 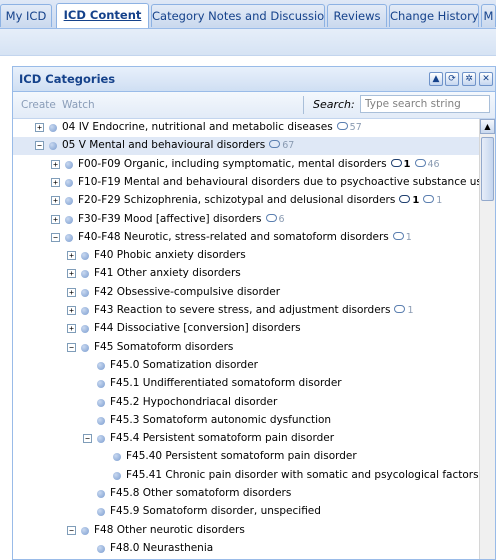 I want to click on up-icon: ▲, so click(x=436, y=79).